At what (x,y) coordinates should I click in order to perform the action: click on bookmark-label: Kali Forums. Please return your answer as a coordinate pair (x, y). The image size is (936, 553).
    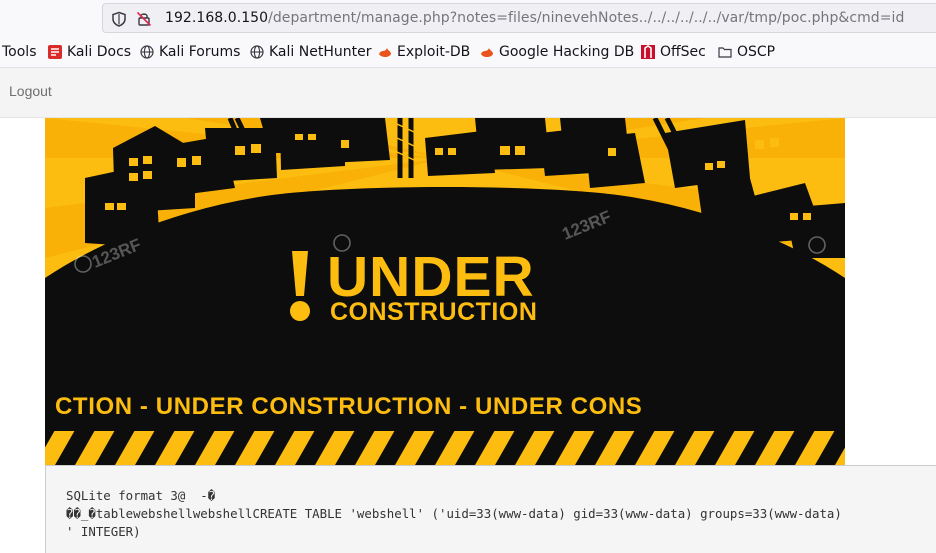
    Looking at the image, I should click on (200, 52).